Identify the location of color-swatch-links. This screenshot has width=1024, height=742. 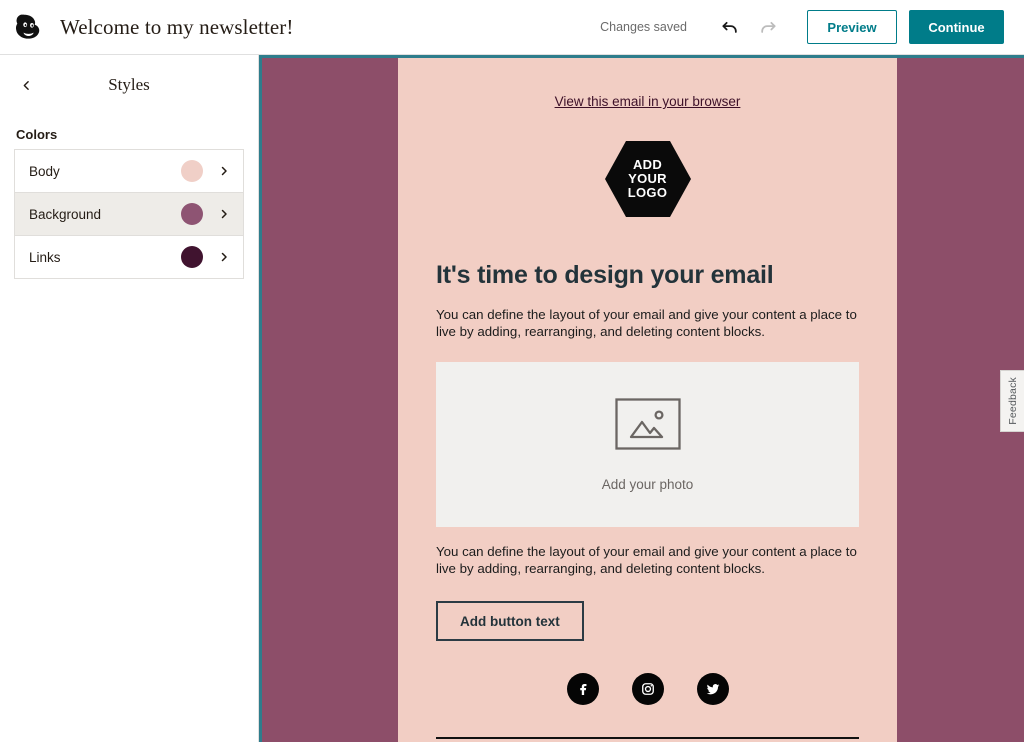
(192, 257).